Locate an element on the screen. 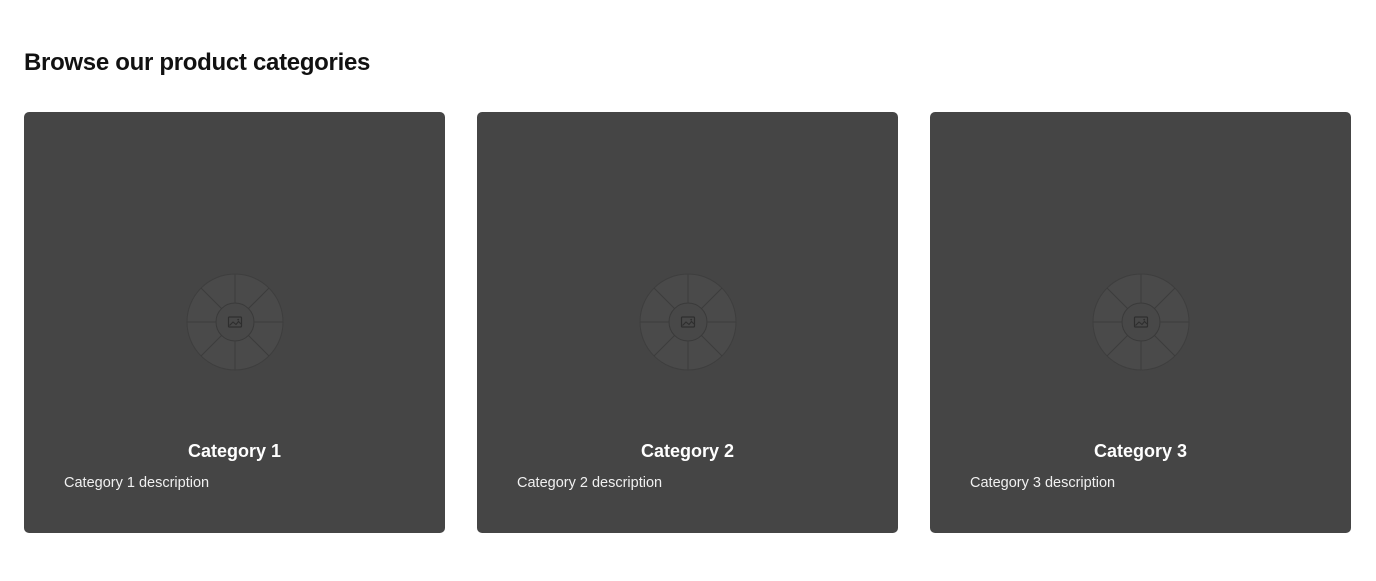 The width and height of the screenshot is (1376, 581). category-description: Category 3 description is located at coordinates (1043, 483).